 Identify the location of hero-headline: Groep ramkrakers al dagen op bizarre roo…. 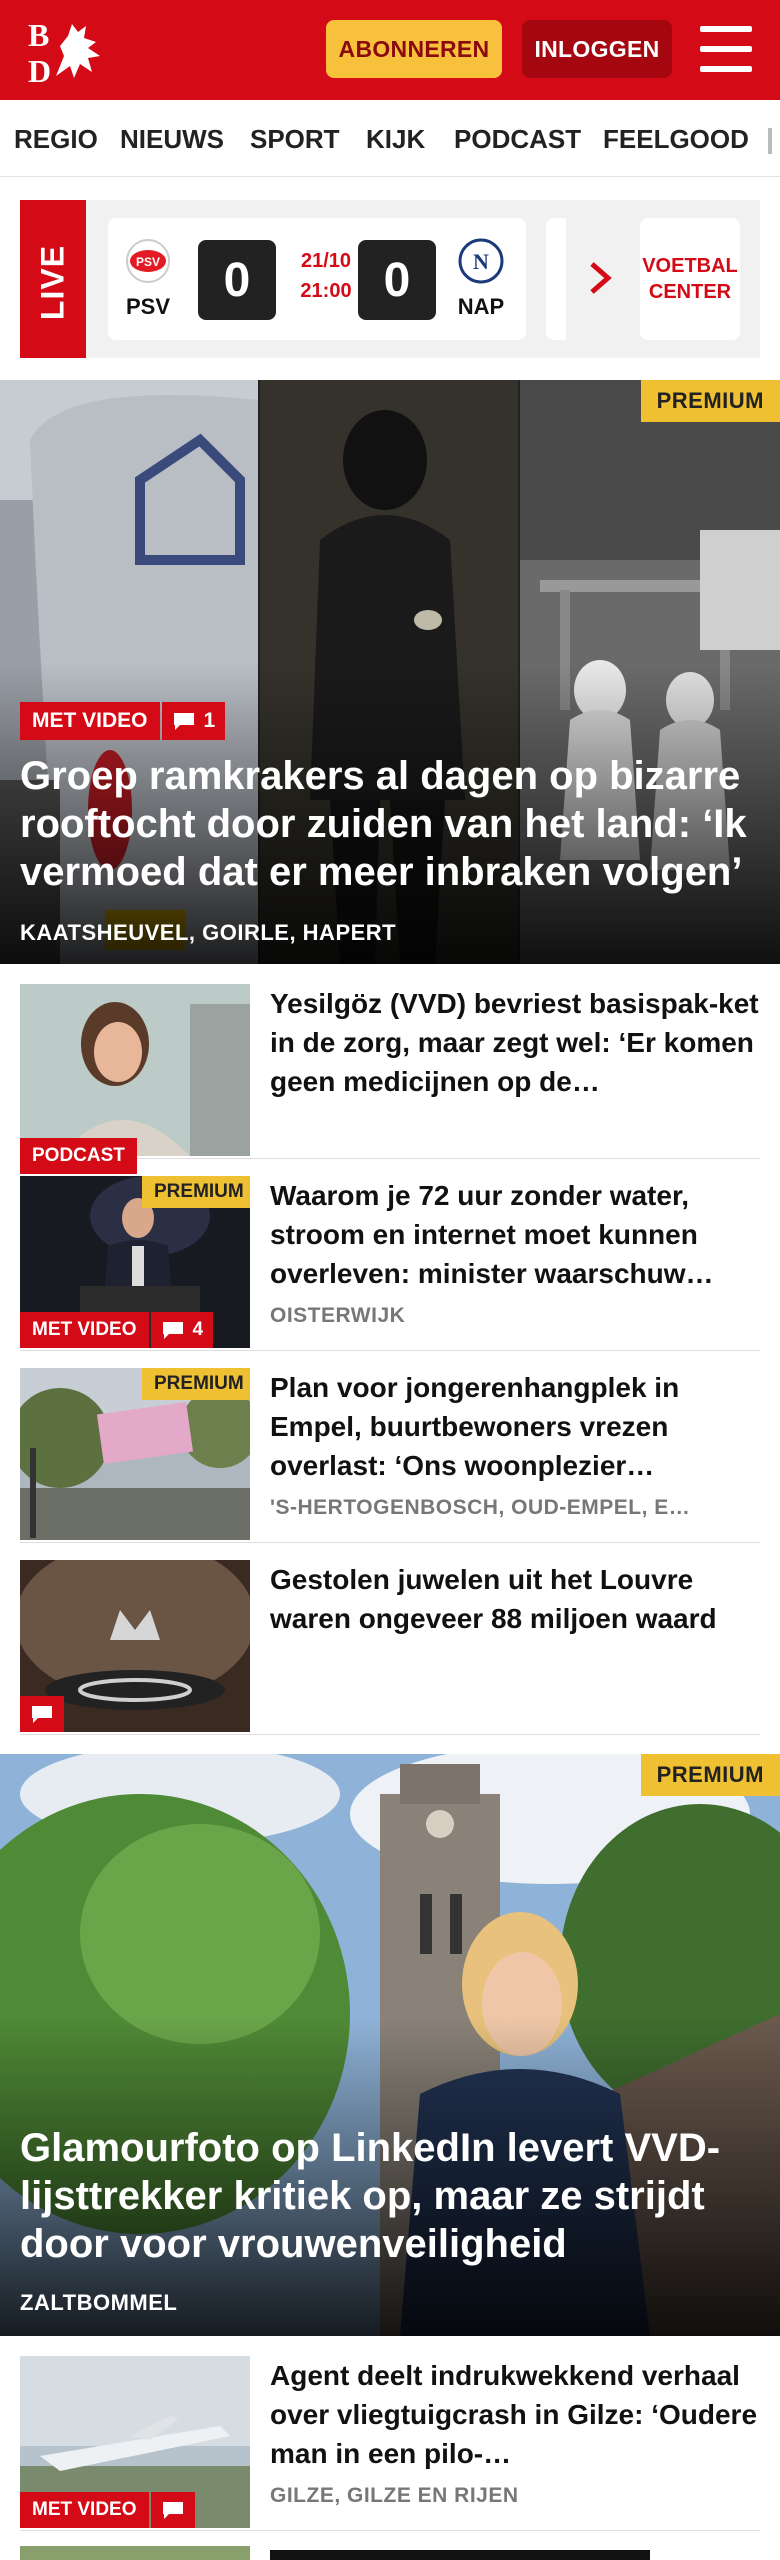
(392, 824).